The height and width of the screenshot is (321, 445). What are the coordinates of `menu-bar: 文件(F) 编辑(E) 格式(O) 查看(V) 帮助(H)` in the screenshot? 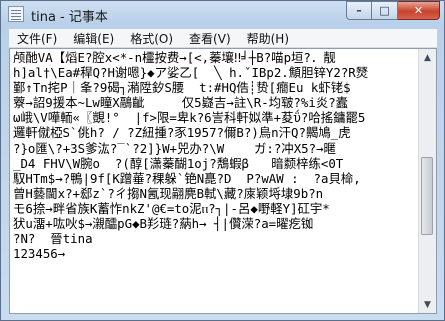 It's located at (223, 38).